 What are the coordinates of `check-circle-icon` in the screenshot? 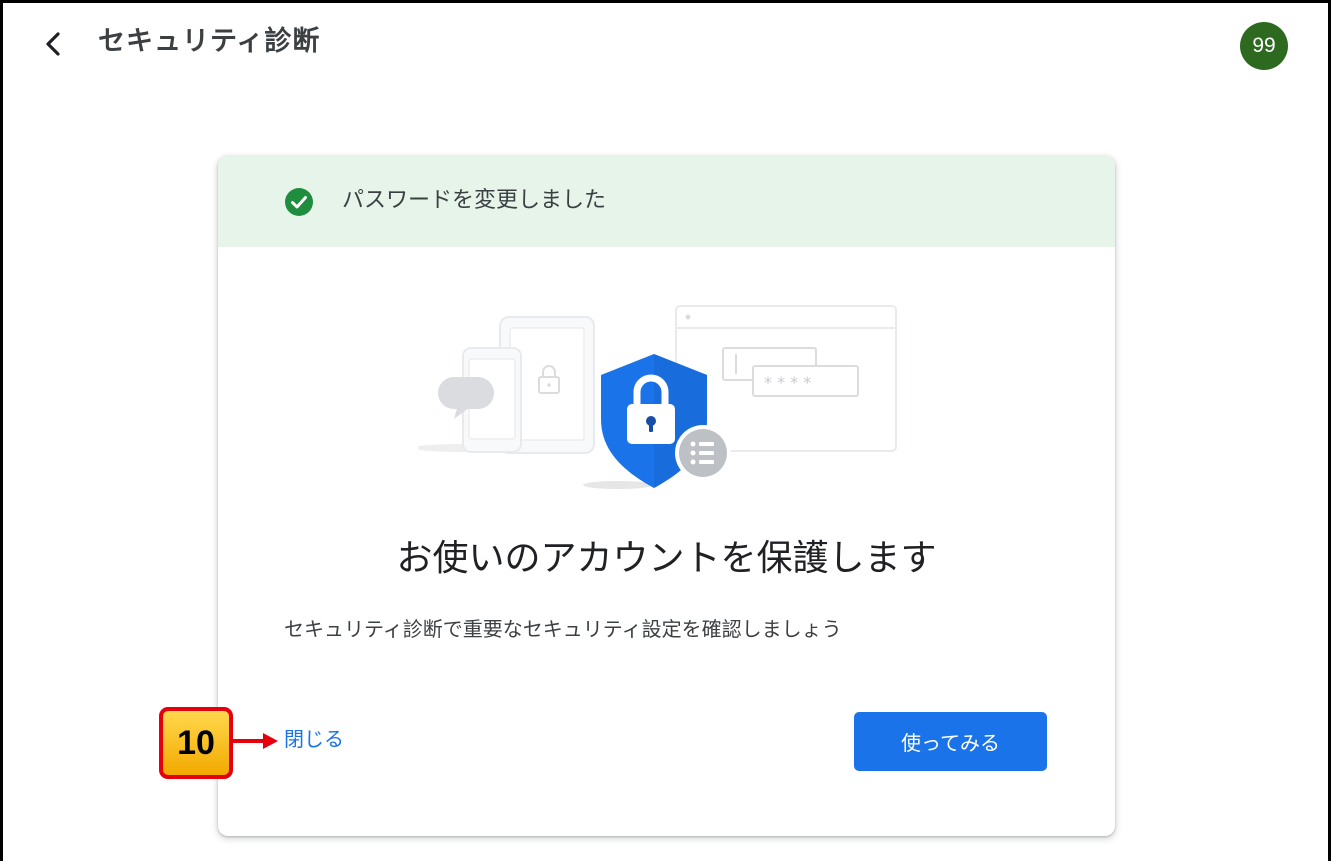 It's located at (299, 202).